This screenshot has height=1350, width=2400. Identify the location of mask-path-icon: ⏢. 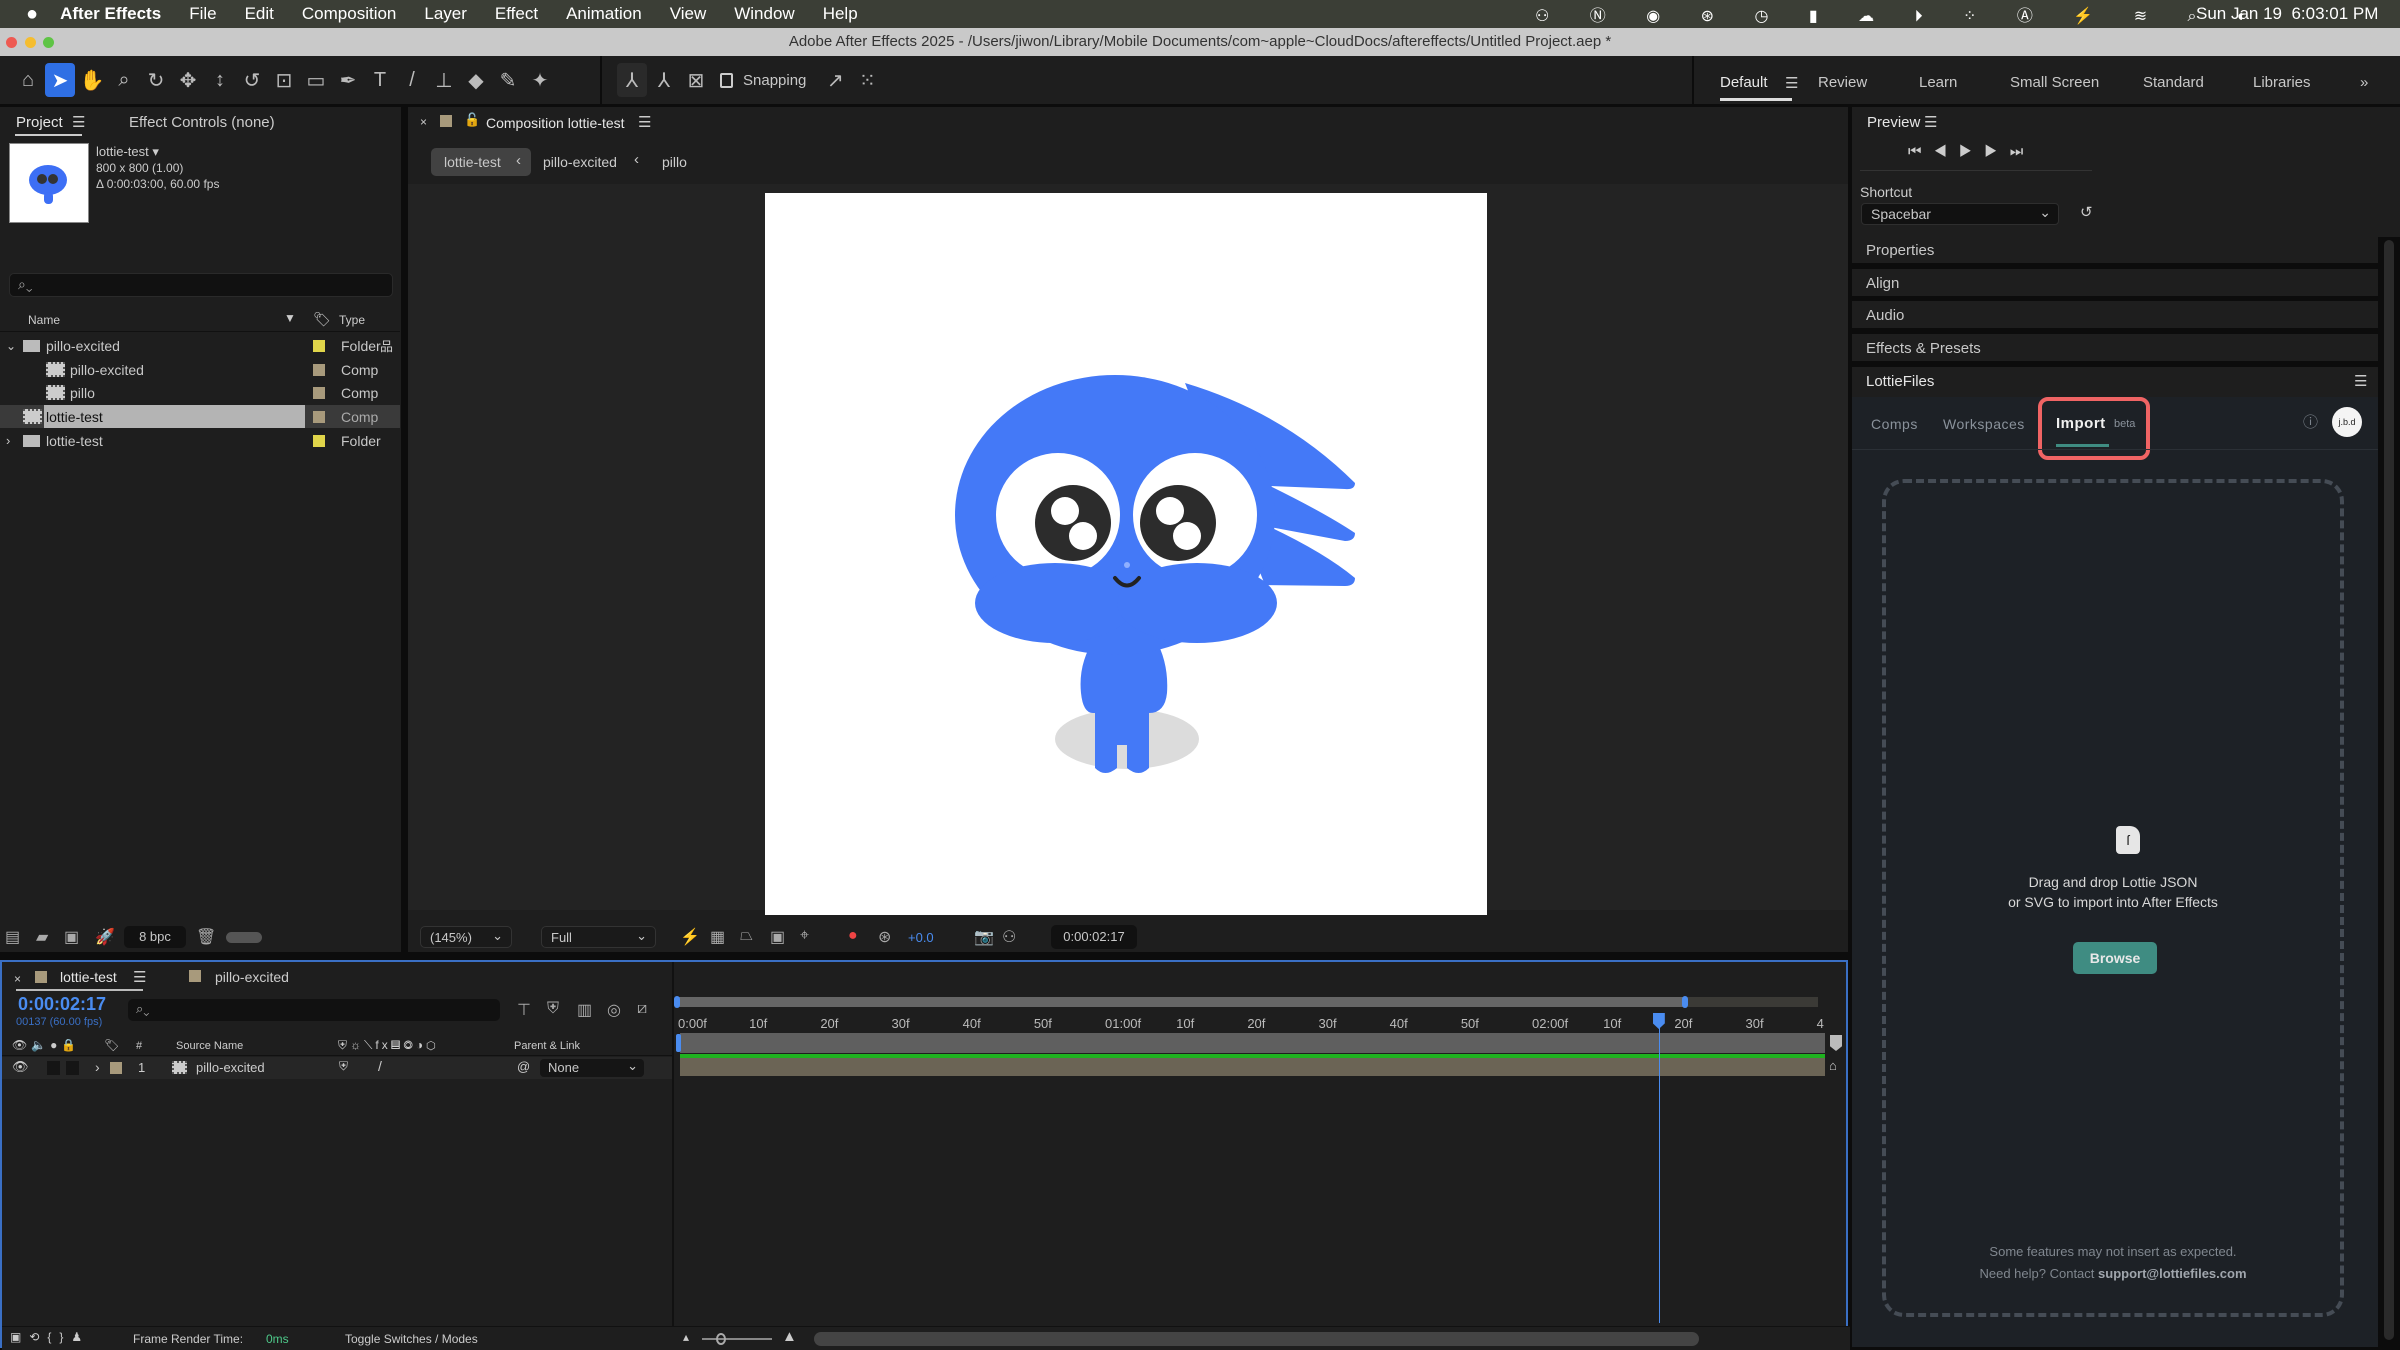
(746, 936).